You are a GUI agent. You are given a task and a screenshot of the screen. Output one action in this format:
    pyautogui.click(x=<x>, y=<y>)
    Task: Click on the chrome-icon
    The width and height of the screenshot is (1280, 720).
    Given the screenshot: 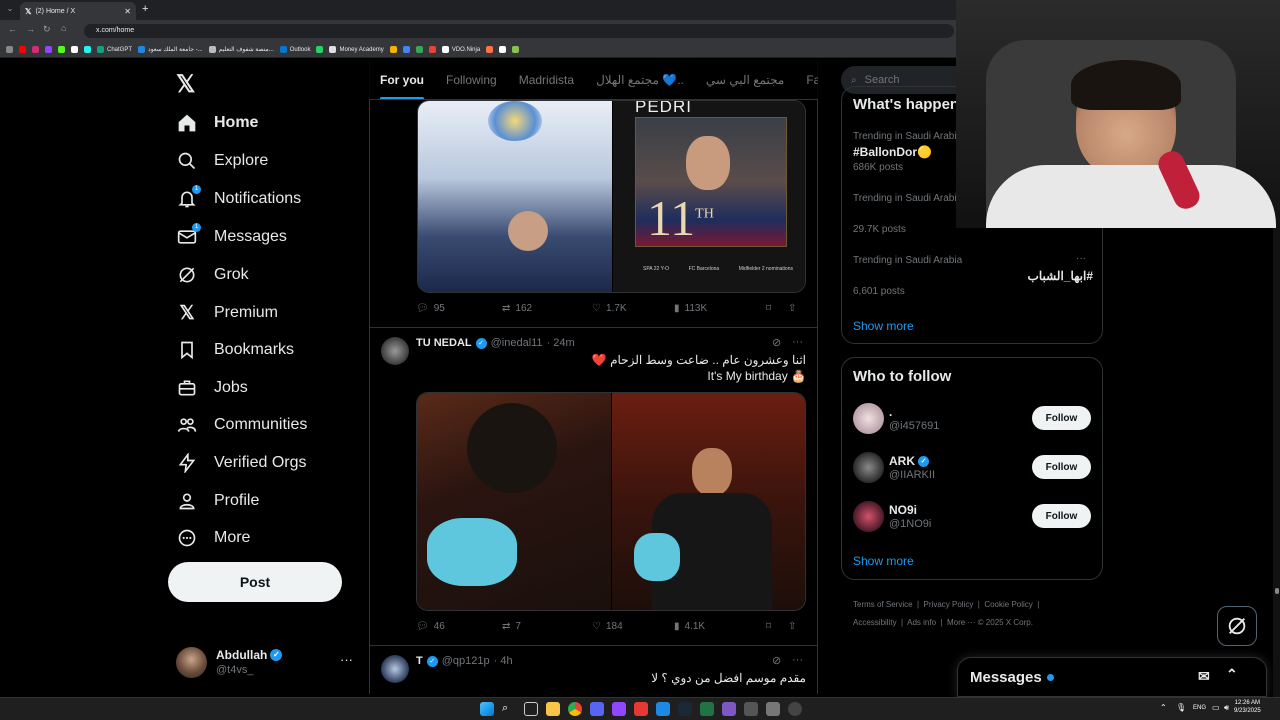 What is the action you would take?
    pyautogui.click(x=575, y=709)
    